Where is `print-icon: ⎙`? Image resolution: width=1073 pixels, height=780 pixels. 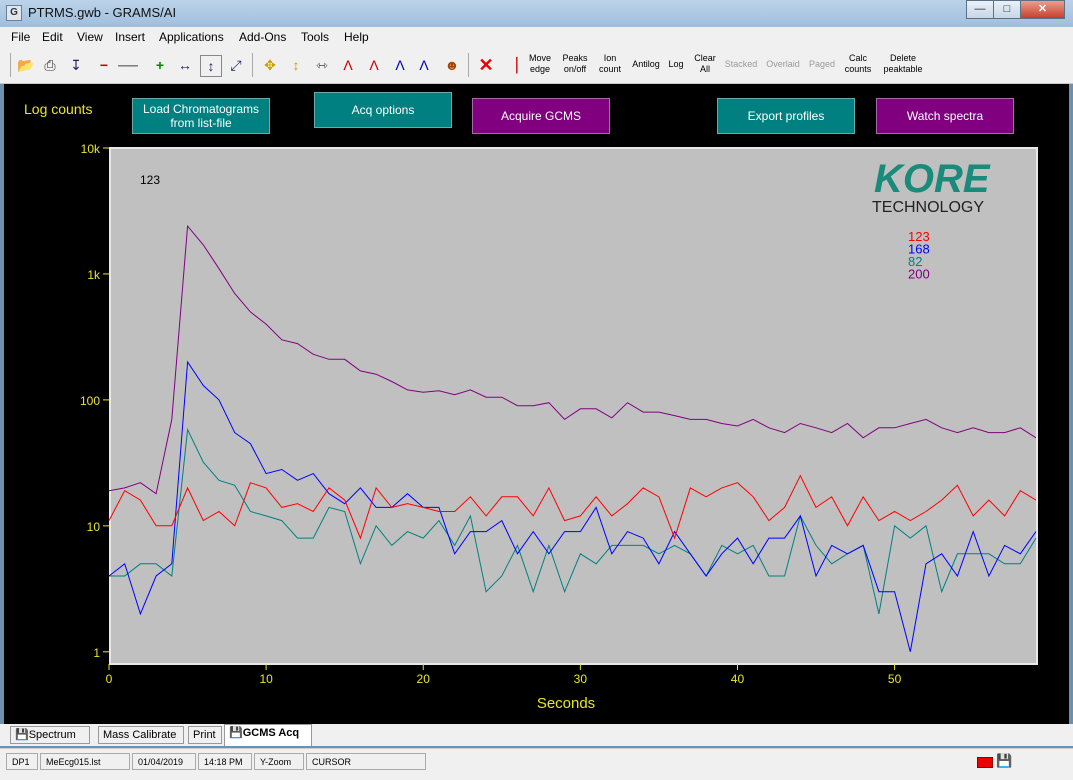
print-icon: ⎙ is located at coordinates (50, 65).